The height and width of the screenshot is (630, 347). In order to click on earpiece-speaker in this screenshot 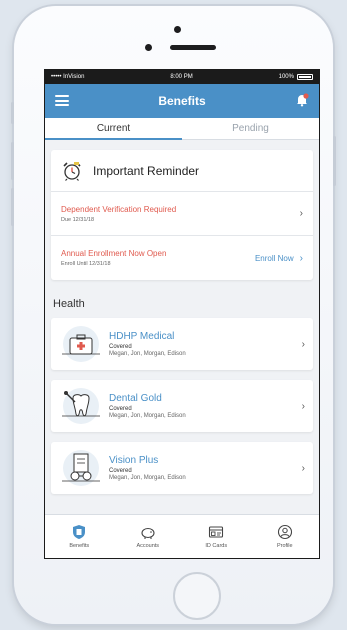, I will do `click(193, 47)`.